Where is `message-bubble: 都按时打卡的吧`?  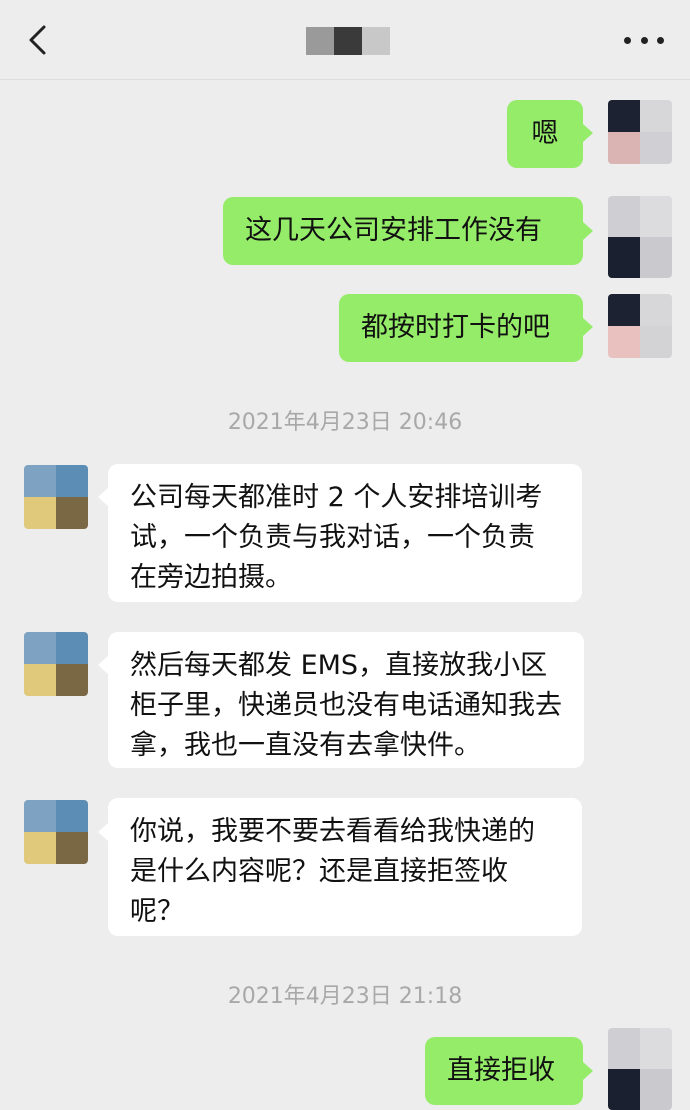 message-bubble: 都按时打卡的吧 is located at coordinates (461, 328).